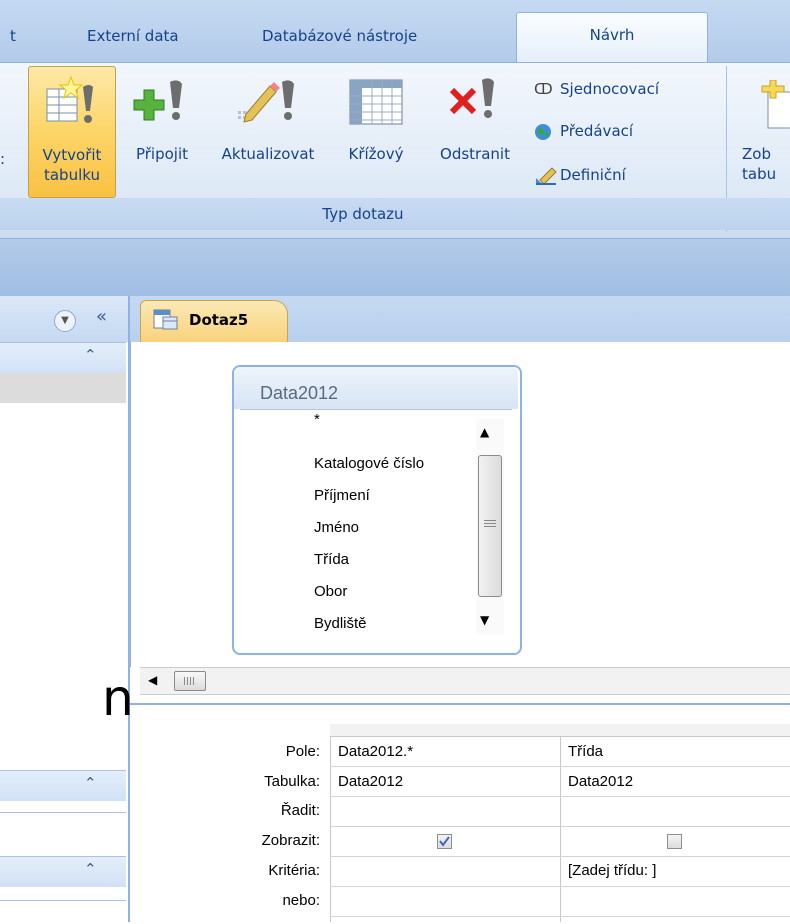 This screenshot has width=790, height=924. I want to click on make-table-label-1: Vytvořit, so click(72, 155).